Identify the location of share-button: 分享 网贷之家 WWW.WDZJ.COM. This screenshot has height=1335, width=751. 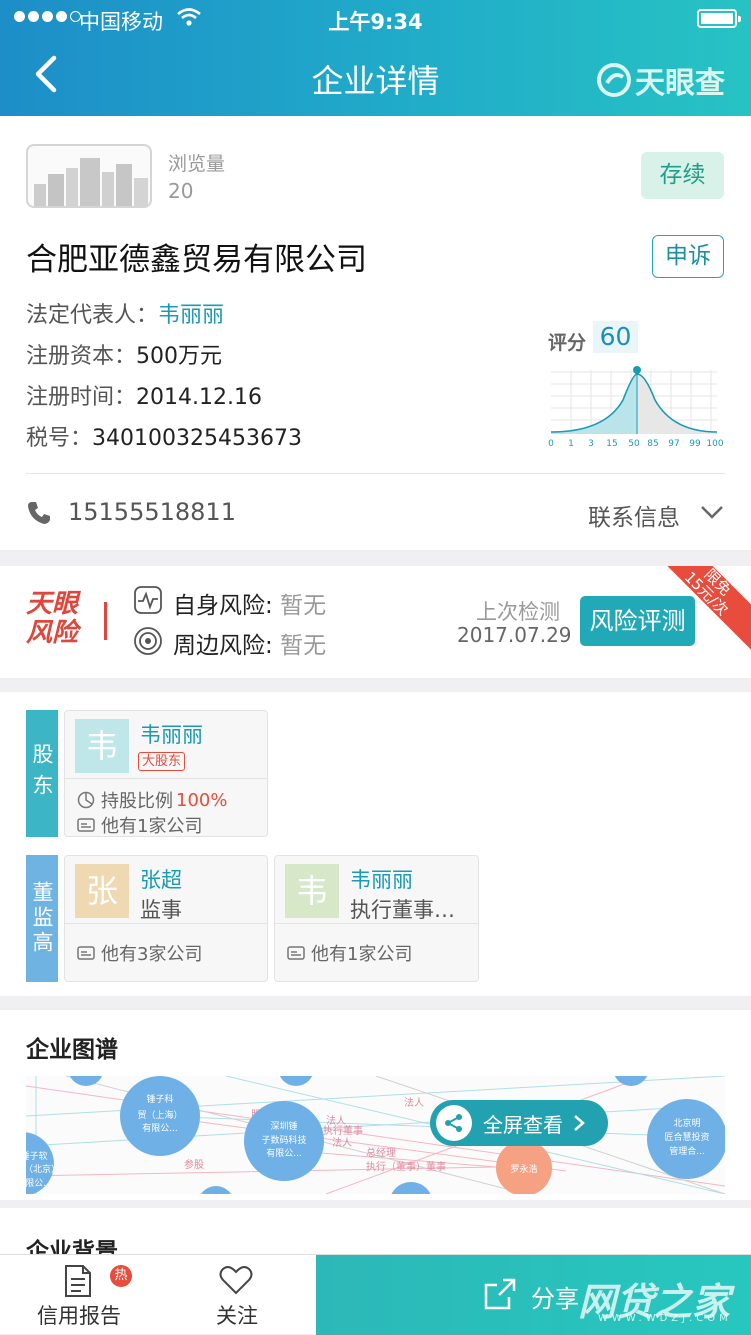
(533, 1295).